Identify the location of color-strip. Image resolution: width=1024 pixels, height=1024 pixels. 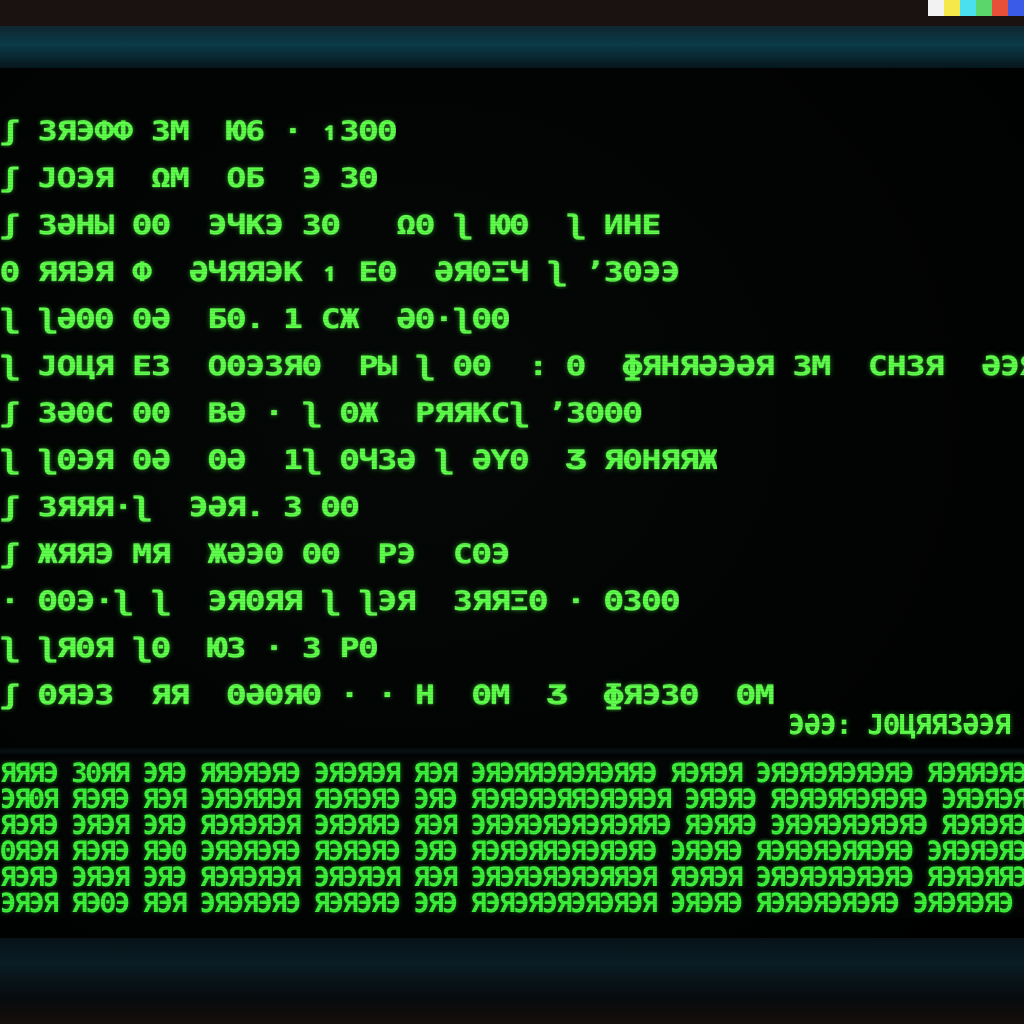
(976, 8).